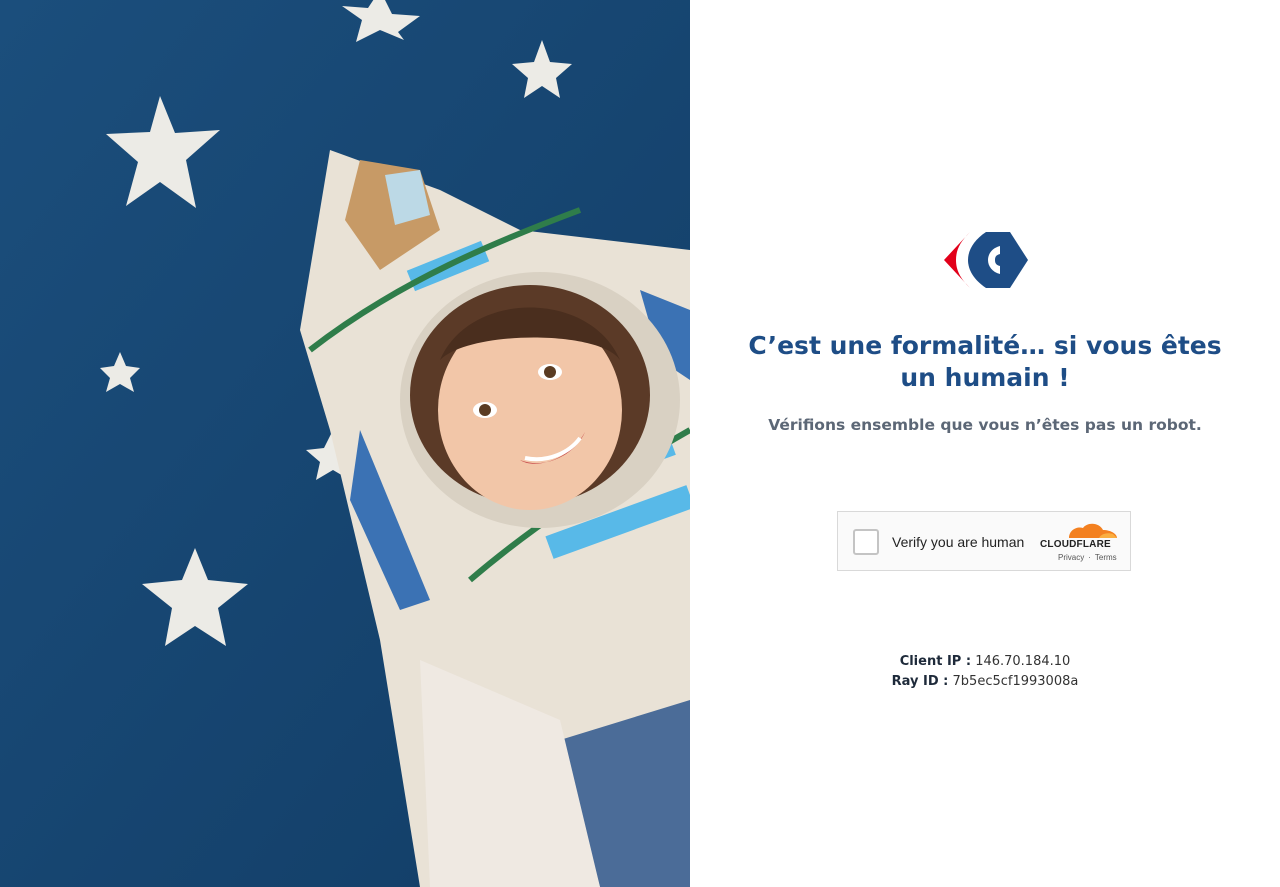  I want to click on carrefour-logo, so click(986, 260).